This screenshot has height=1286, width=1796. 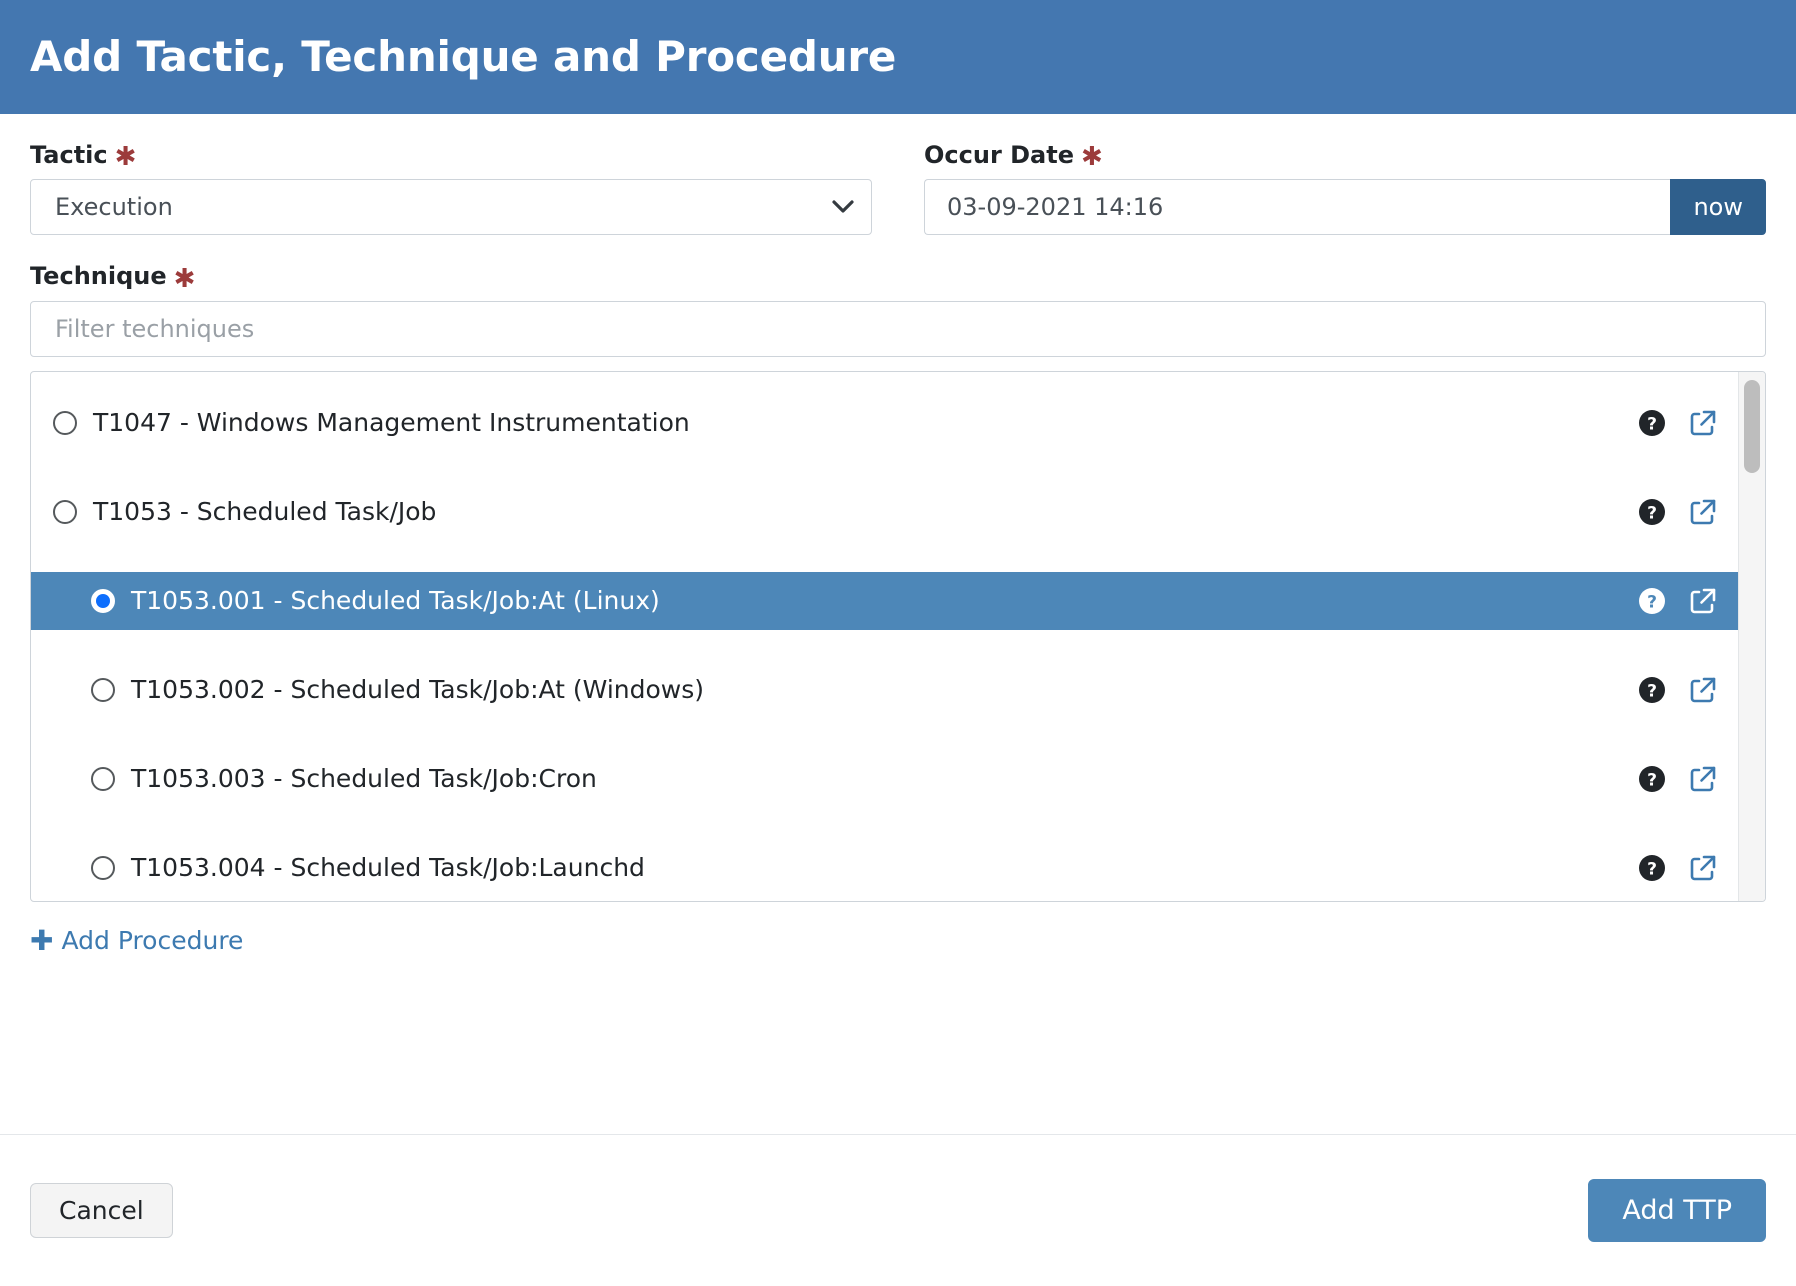 What do you see at coordinates (898, 1210) in the screenshot?
I see `modal-footer: Cancel Add TTP` at bounding box center [898, 1210].